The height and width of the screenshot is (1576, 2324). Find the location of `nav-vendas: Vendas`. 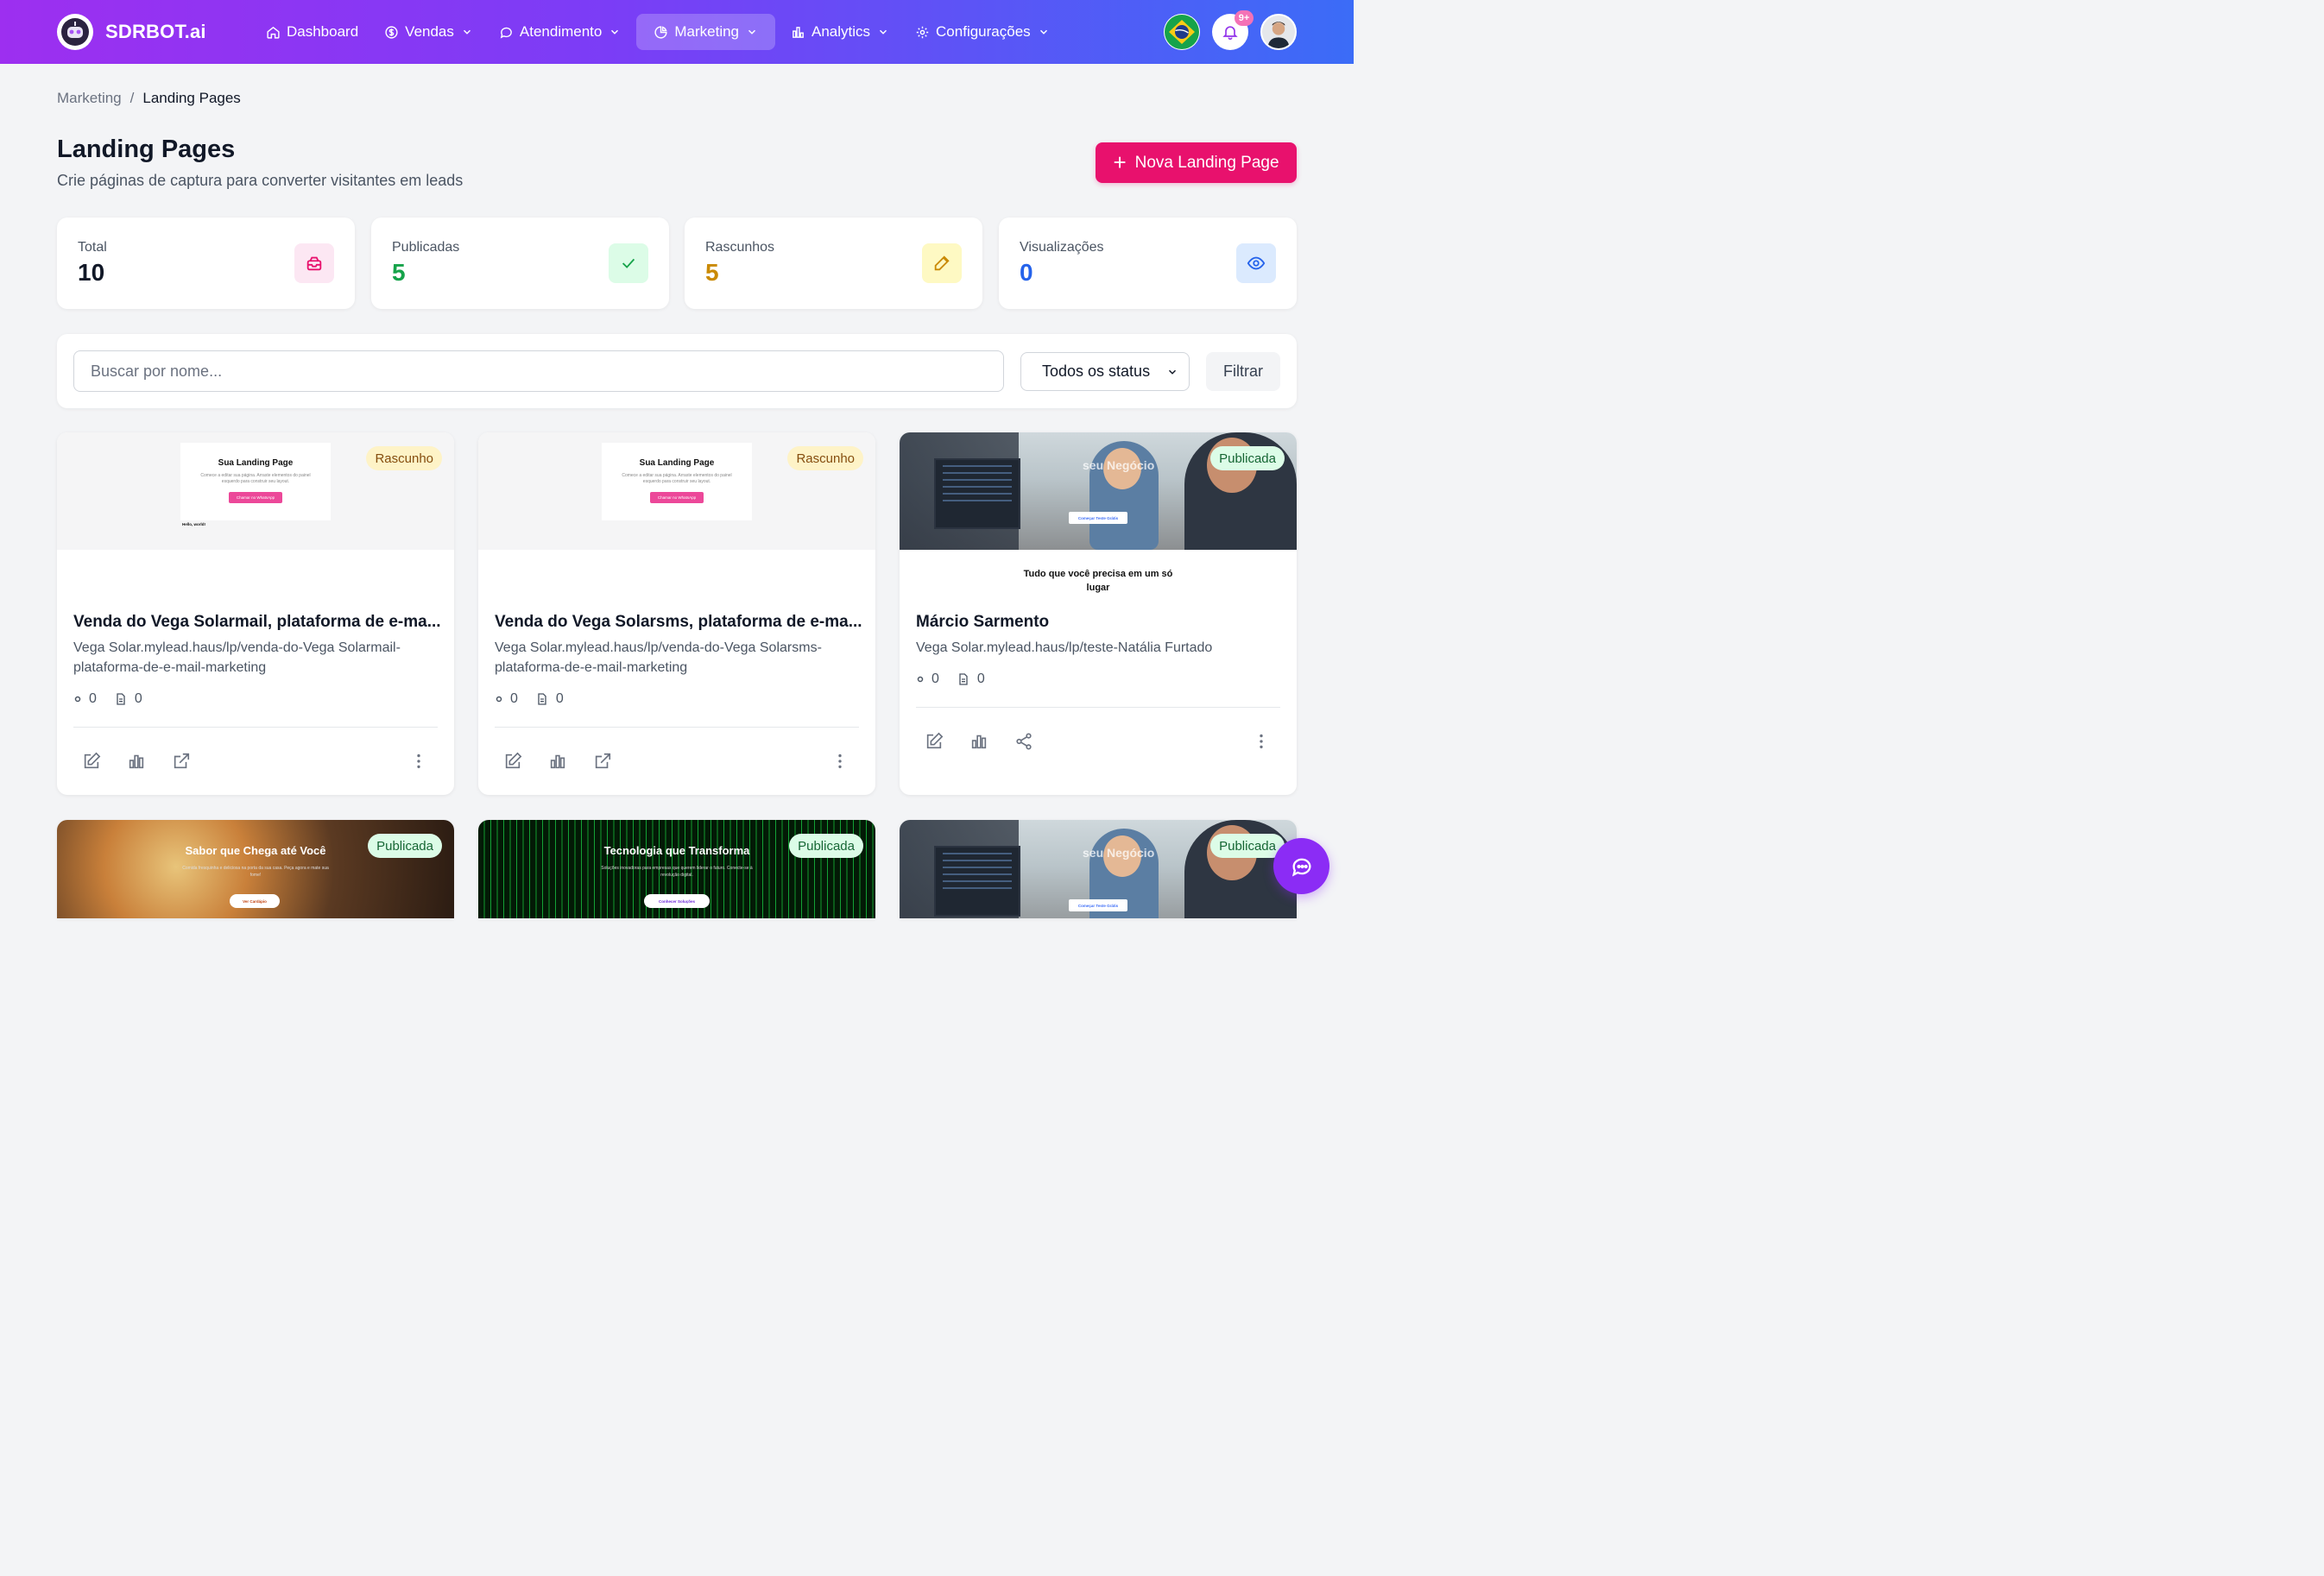

nav-vendas: Vendas is located at coordinates (429, 32).